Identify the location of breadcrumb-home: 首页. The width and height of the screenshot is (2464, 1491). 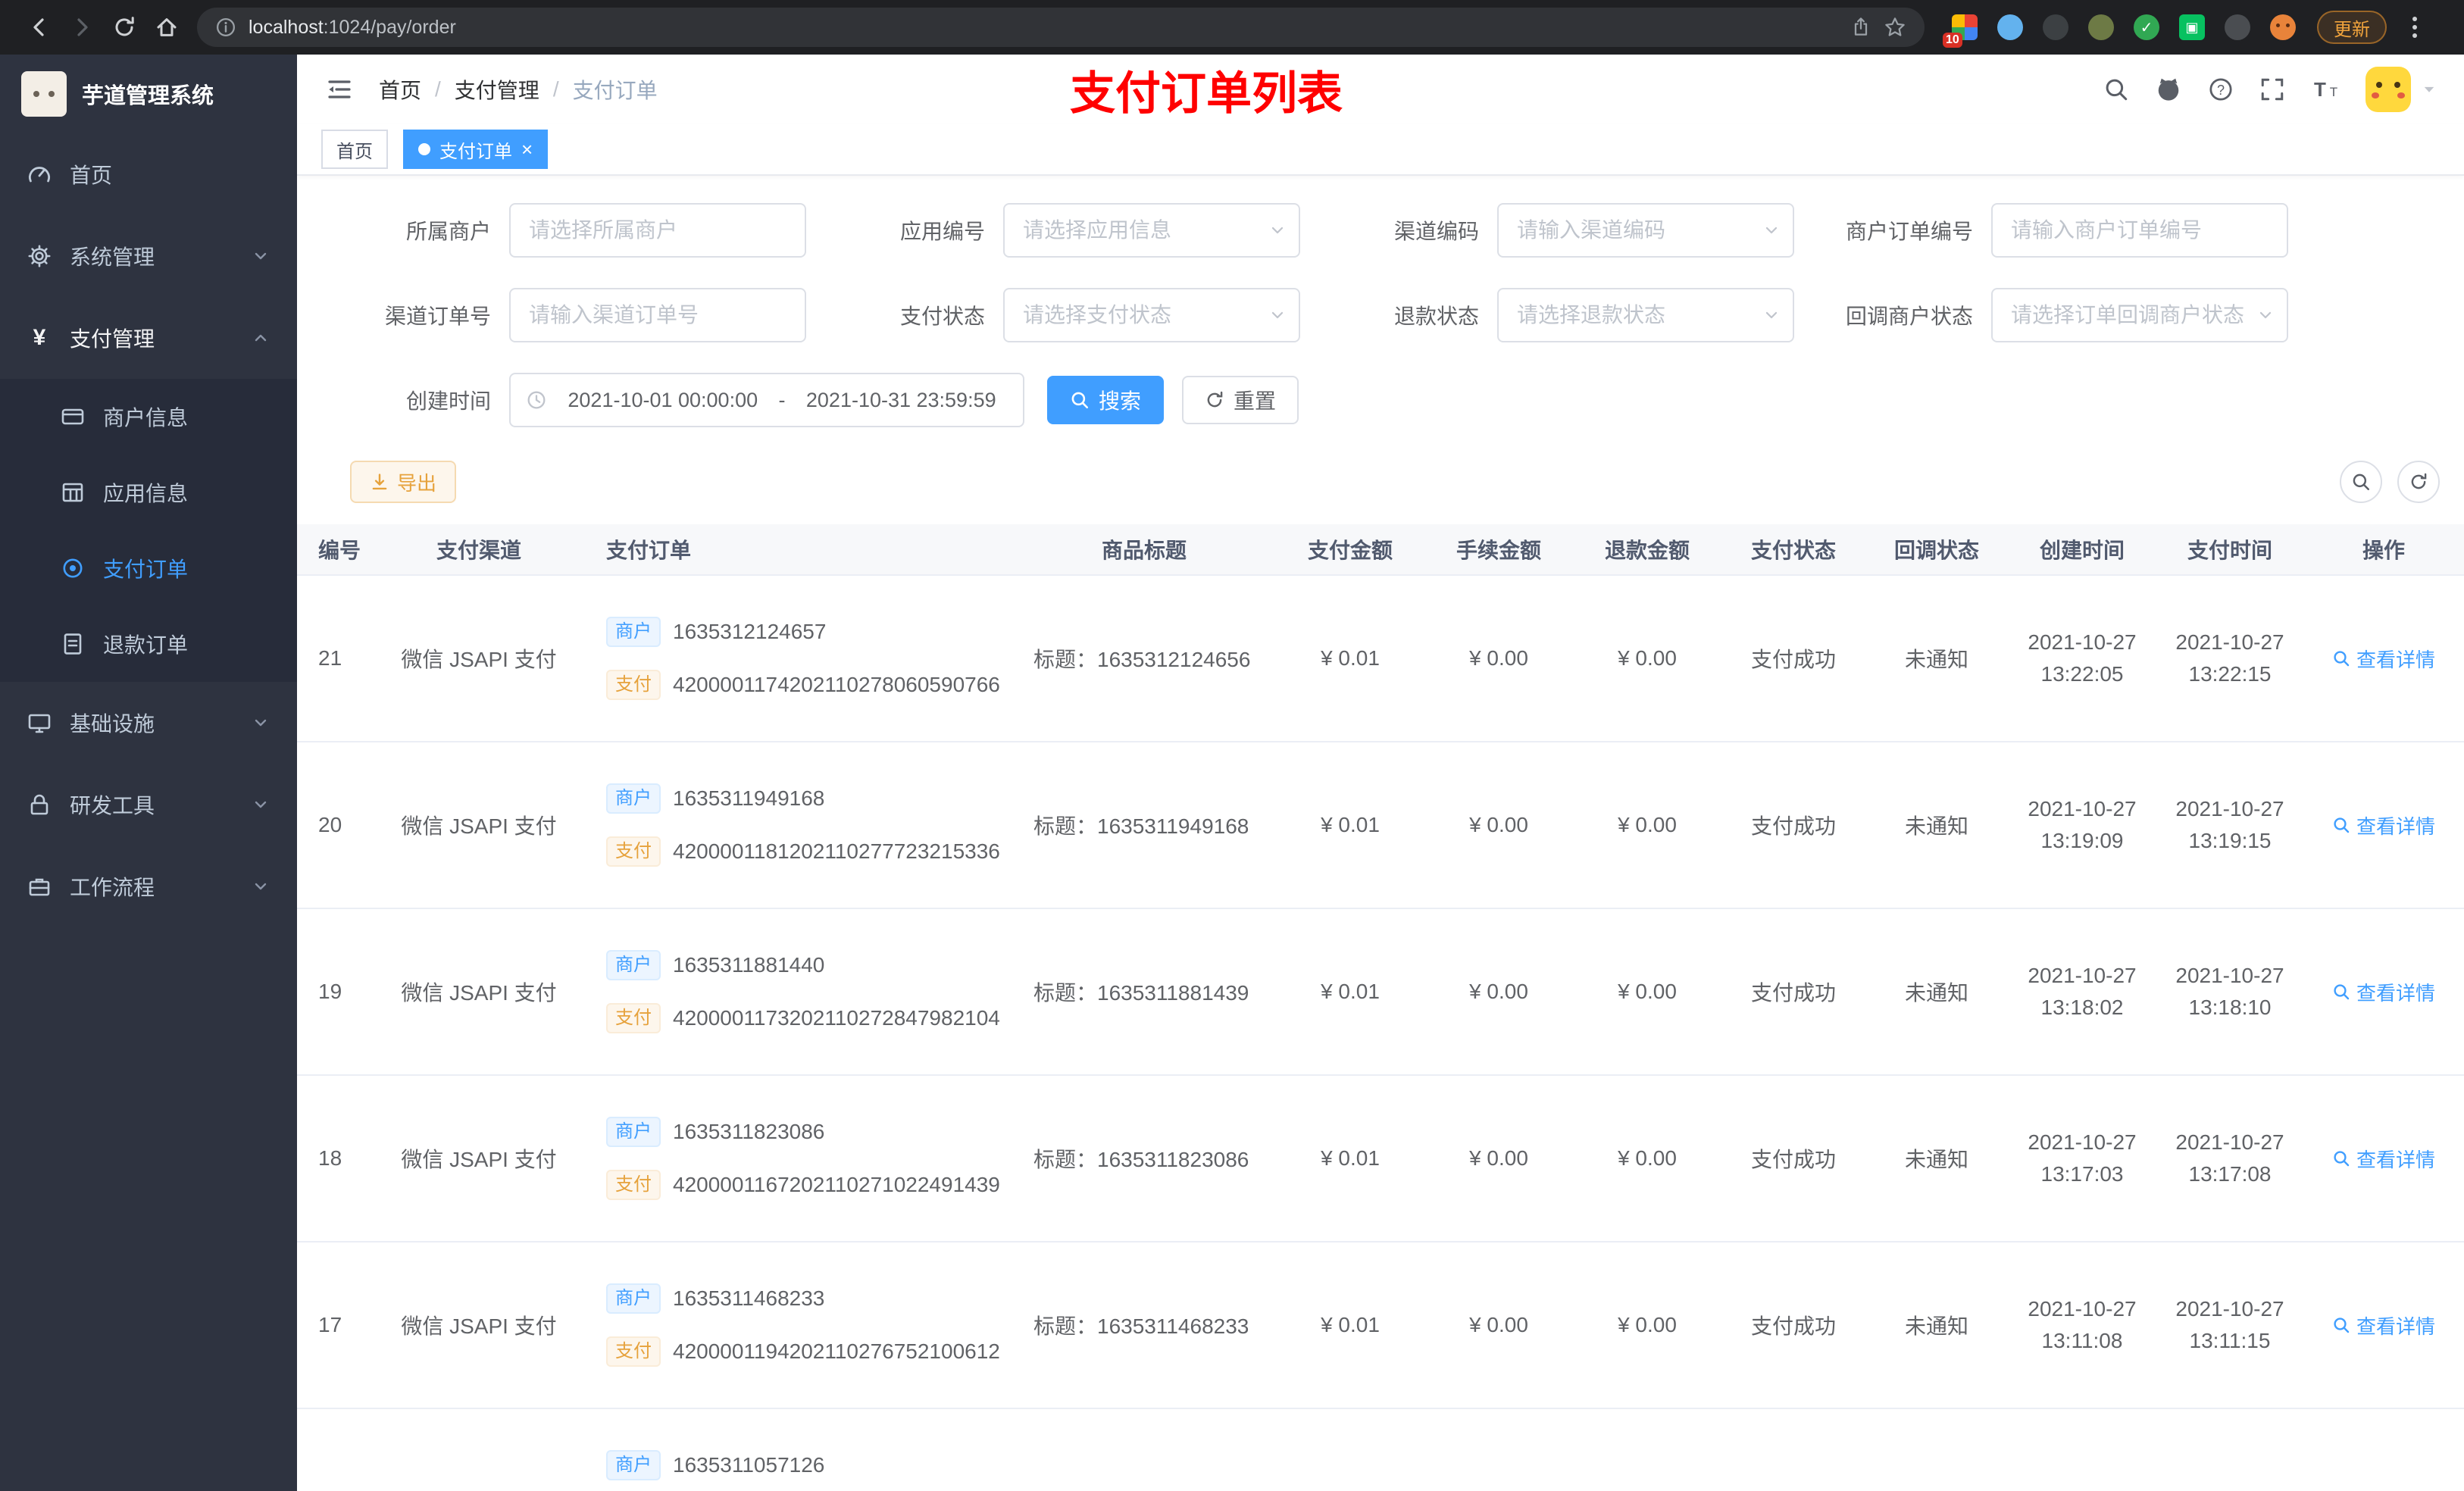
(400, 89).